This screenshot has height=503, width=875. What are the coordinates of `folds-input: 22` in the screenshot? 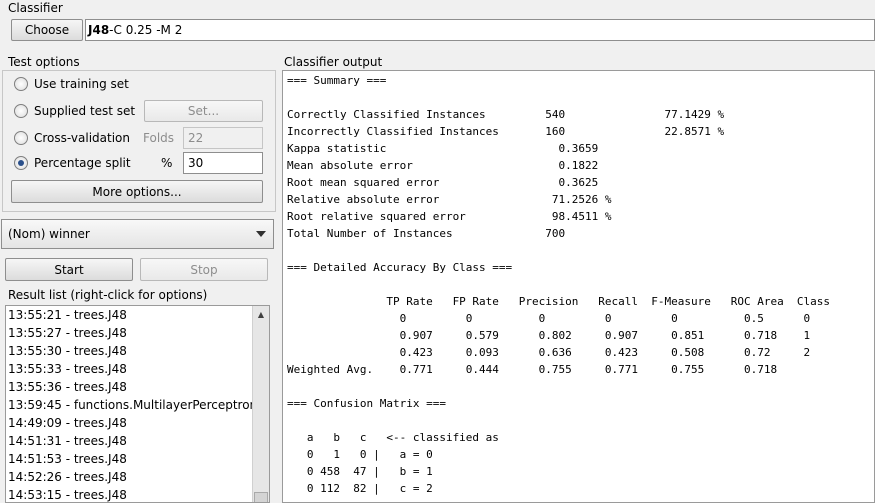 It's located at (223, 138).